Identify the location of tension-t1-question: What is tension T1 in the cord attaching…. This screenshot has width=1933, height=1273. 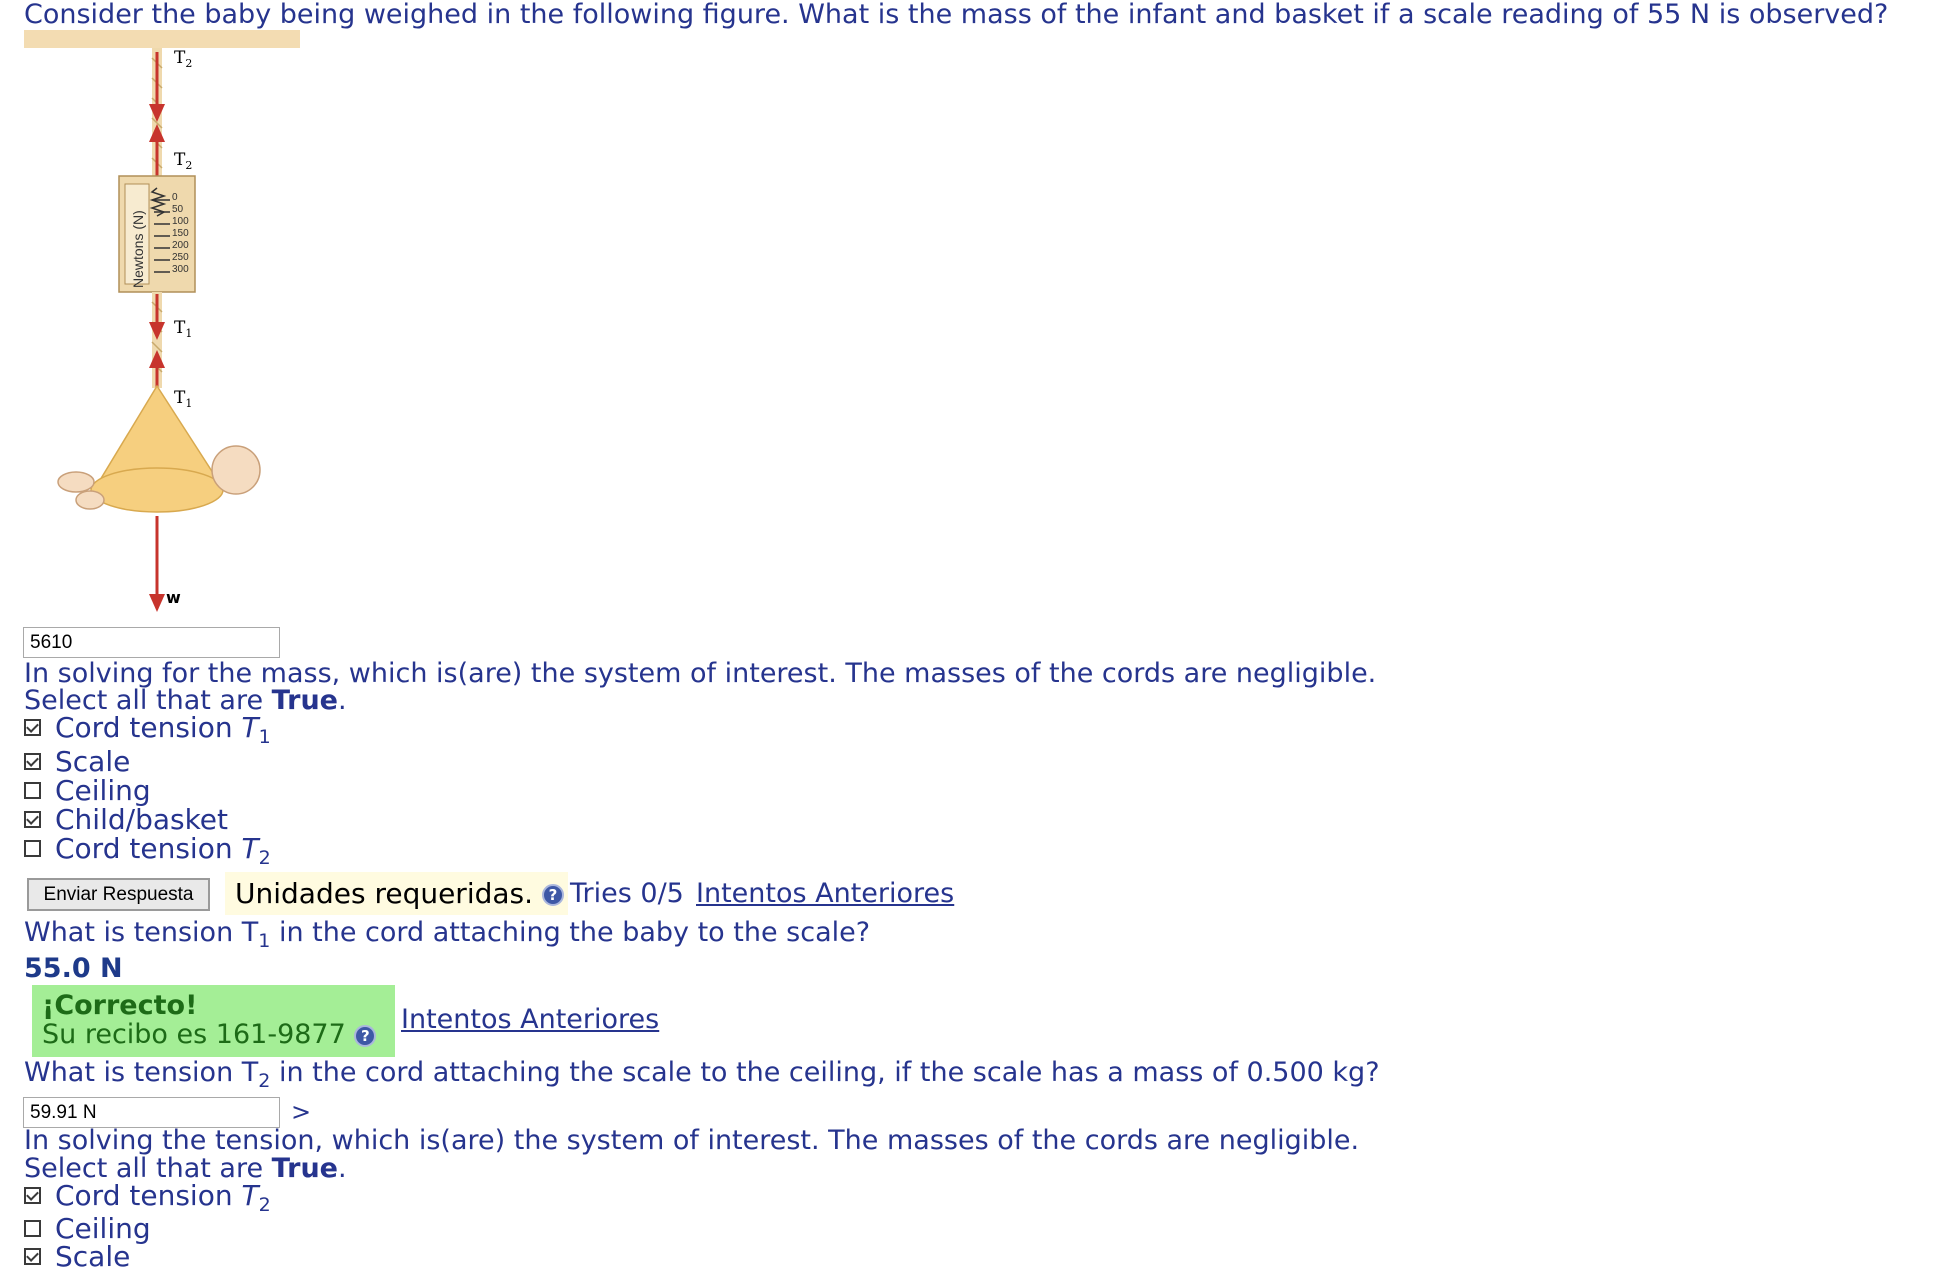
(447, 935).